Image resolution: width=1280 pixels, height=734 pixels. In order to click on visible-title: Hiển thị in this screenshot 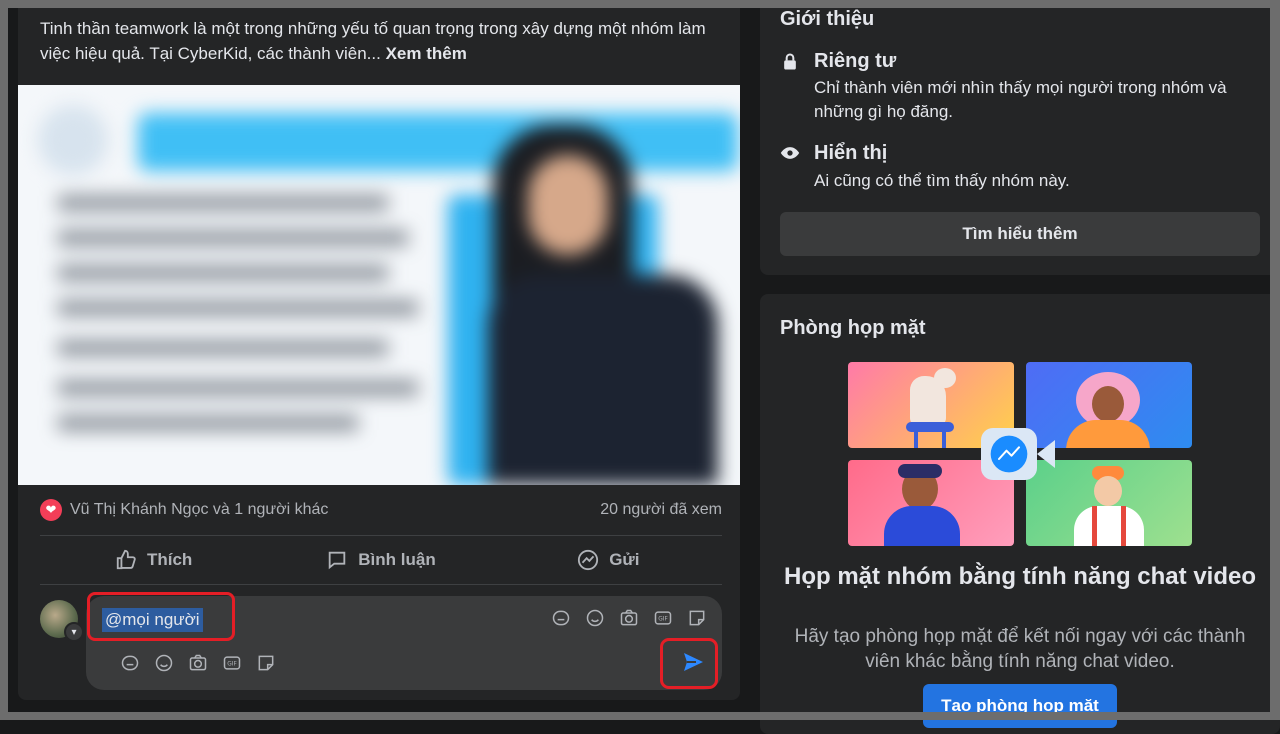, I will do `click(851, 153)`.